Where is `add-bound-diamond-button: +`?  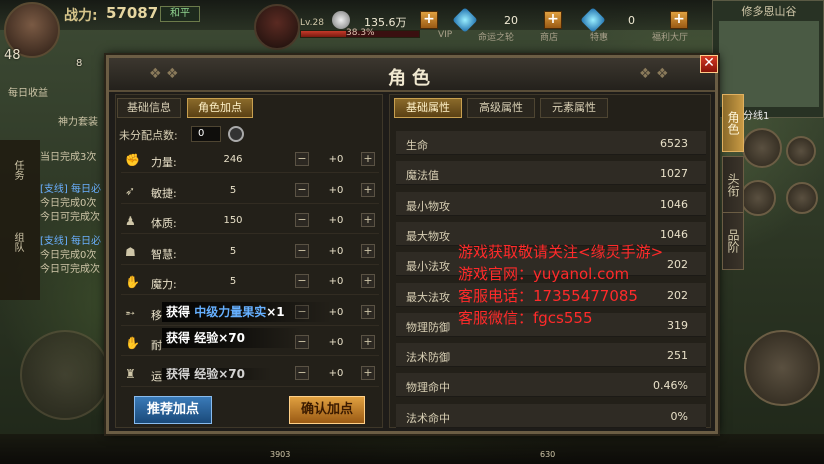 add-bound-diamond-button: + is located at coordinates (679, 20).